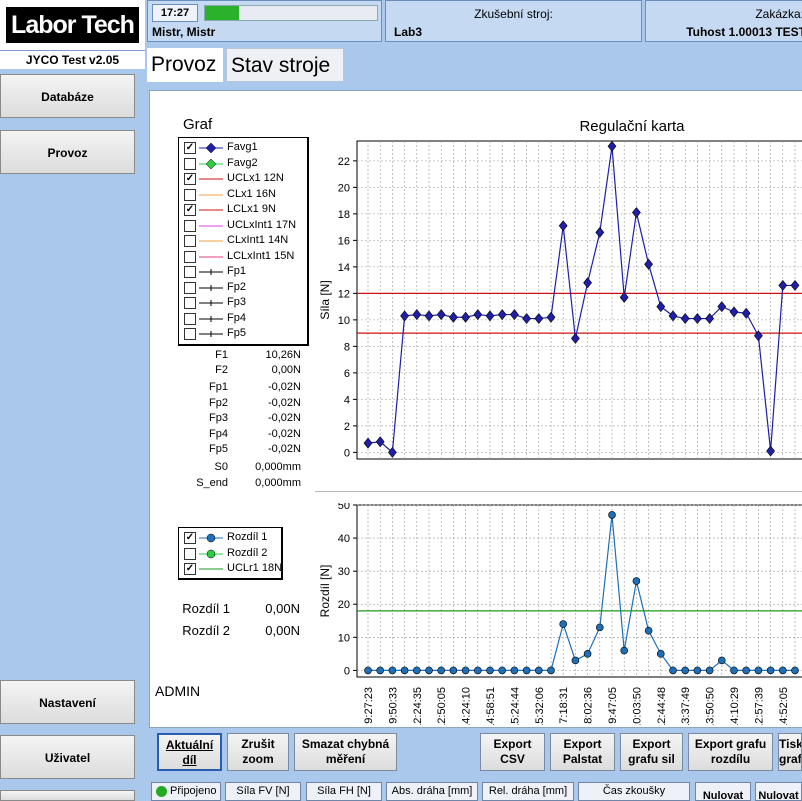 The image size is (802, 801). Describe the element at coordinates (344, 268) in the screenshot. I see `y-tick-label: 14` at that location.